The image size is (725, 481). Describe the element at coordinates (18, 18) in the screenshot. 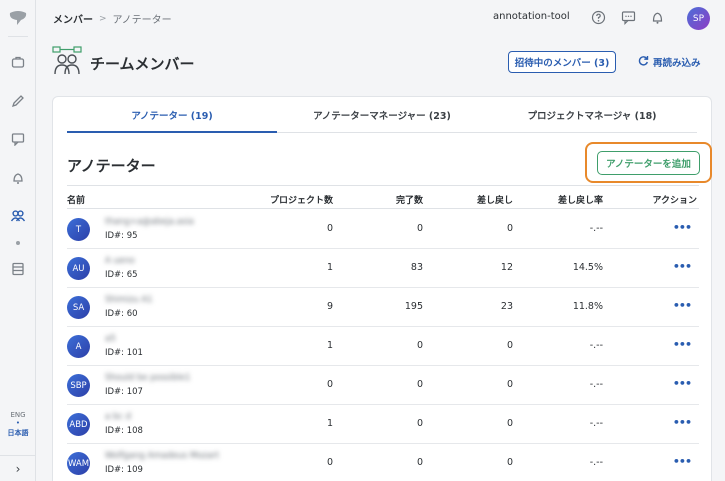

I see `app-logo-icon` at that location.